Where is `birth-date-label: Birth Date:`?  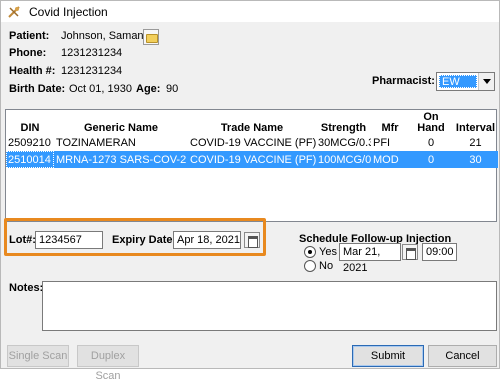 birth-date-label: Birth Date: is located at coordinates (37, 89).